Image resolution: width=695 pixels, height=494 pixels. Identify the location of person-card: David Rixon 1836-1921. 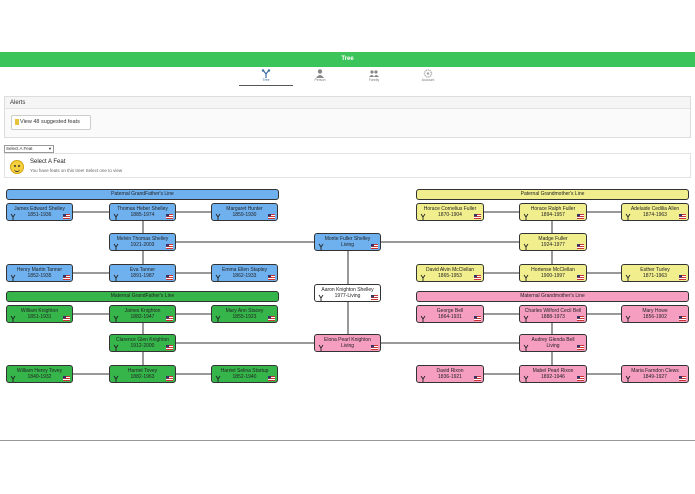
(450, 374).